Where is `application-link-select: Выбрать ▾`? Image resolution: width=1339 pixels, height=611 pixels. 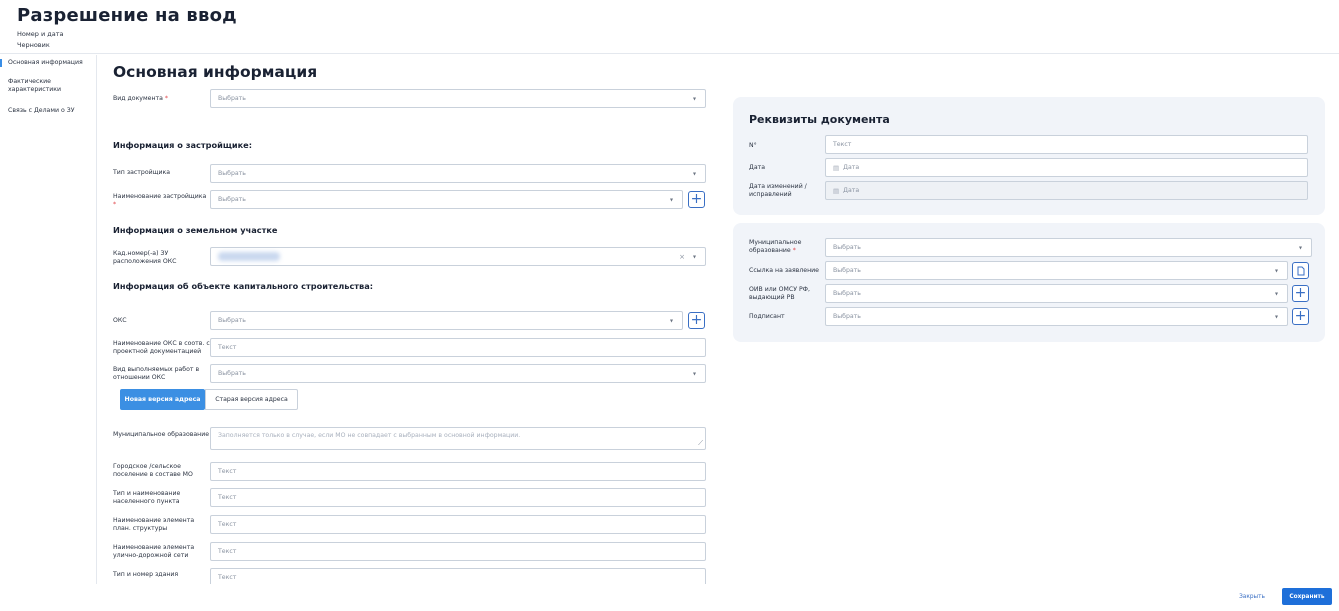
application-link-select: Выбрать ▾ is located at coordinates (1056, 270).